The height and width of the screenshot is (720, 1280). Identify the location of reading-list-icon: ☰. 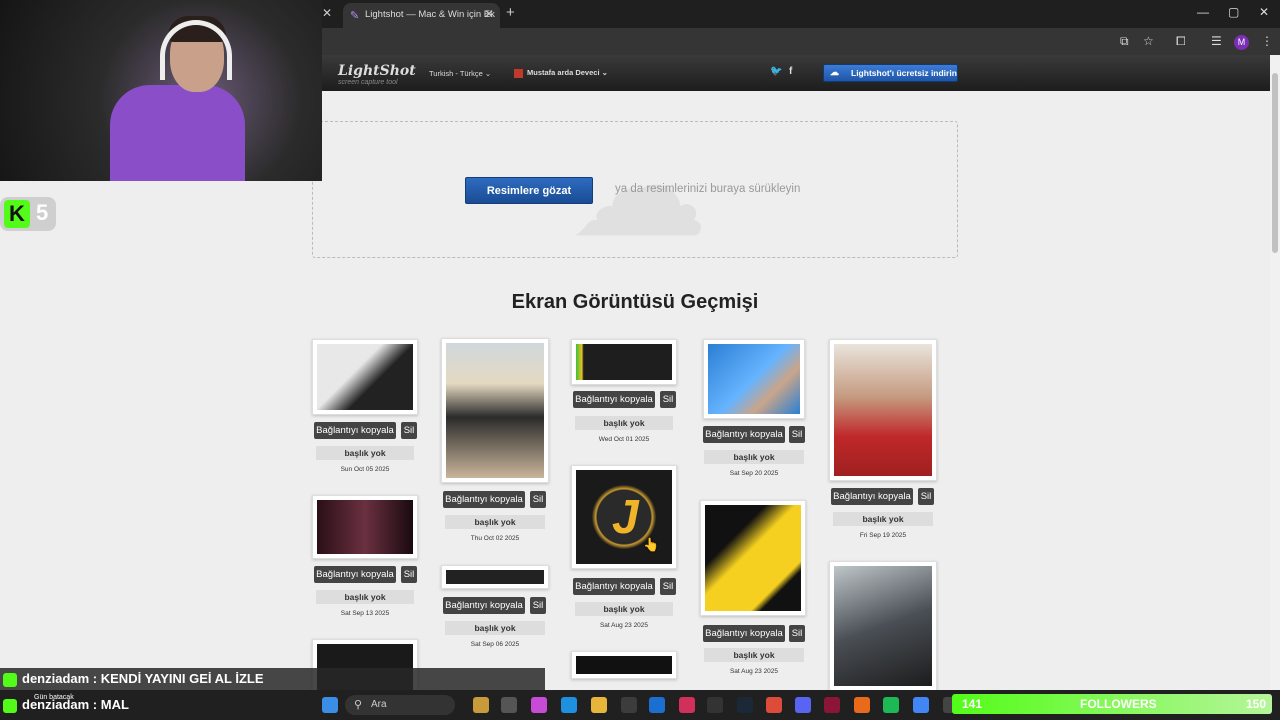
(1216, 41).